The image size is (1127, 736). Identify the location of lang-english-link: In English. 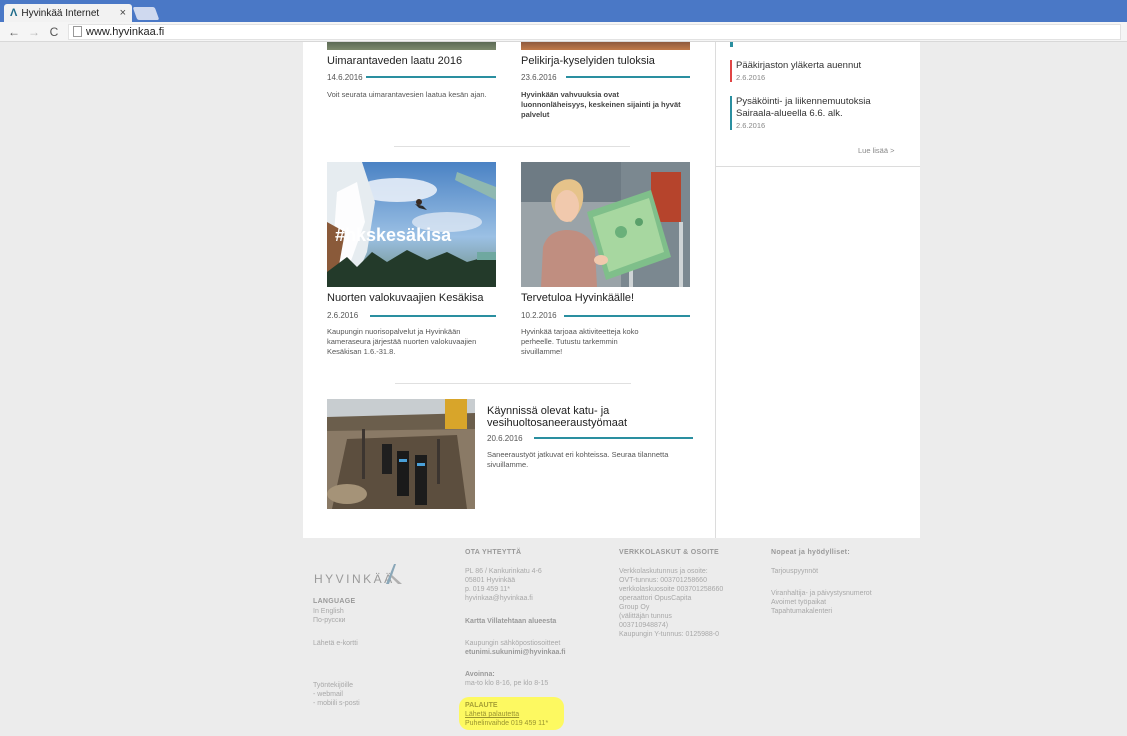
(328, 611).